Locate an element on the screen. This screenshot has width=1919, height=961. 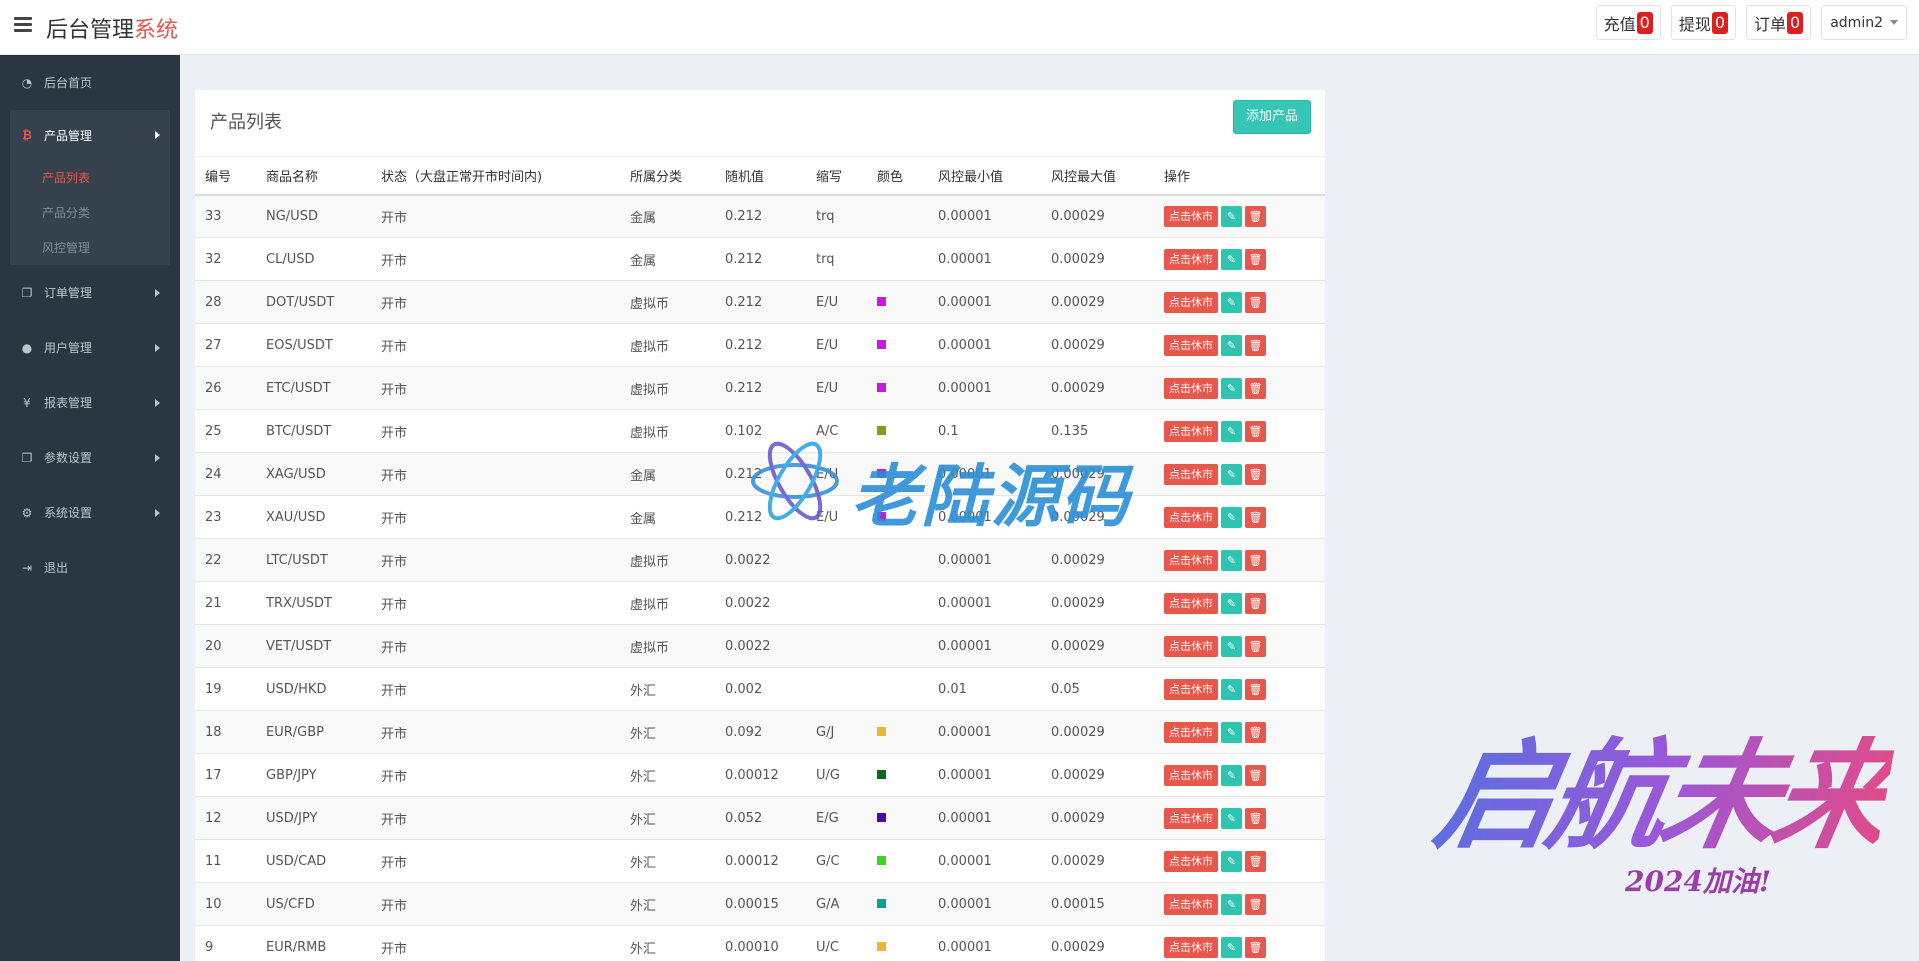
sidebar-item-home: ◔ 后台首页 is located at coordinates (90, 82).